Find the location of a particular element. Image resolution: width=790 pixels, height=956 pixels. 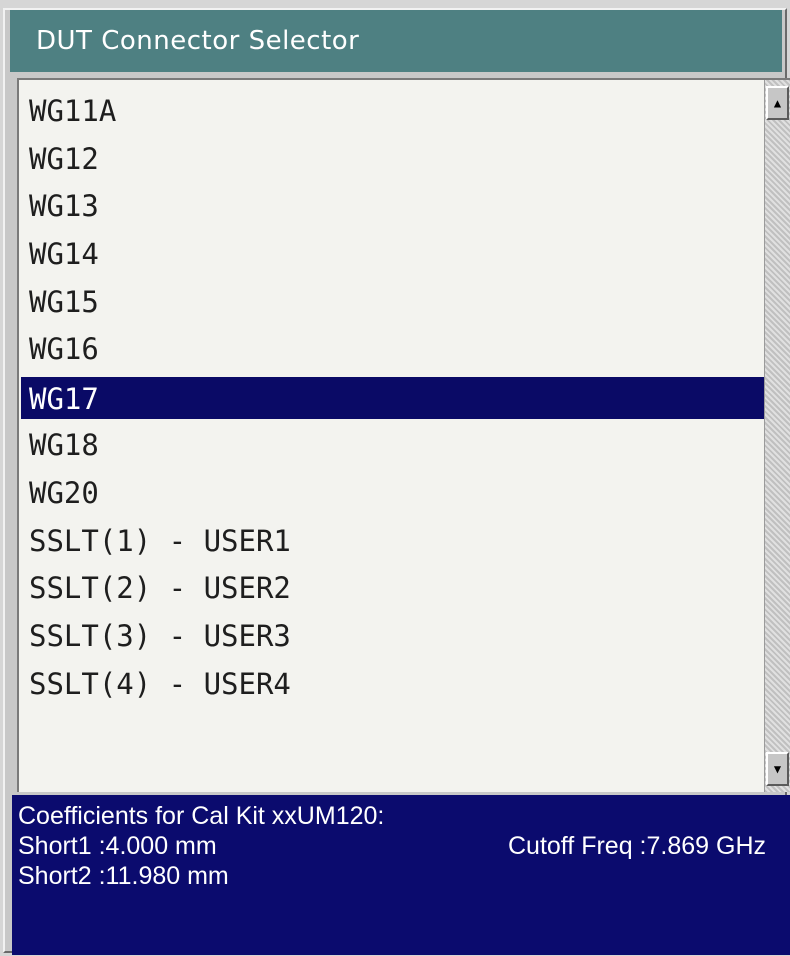

arrow-down-icon: ▼ is located at coordinates (777, 769).